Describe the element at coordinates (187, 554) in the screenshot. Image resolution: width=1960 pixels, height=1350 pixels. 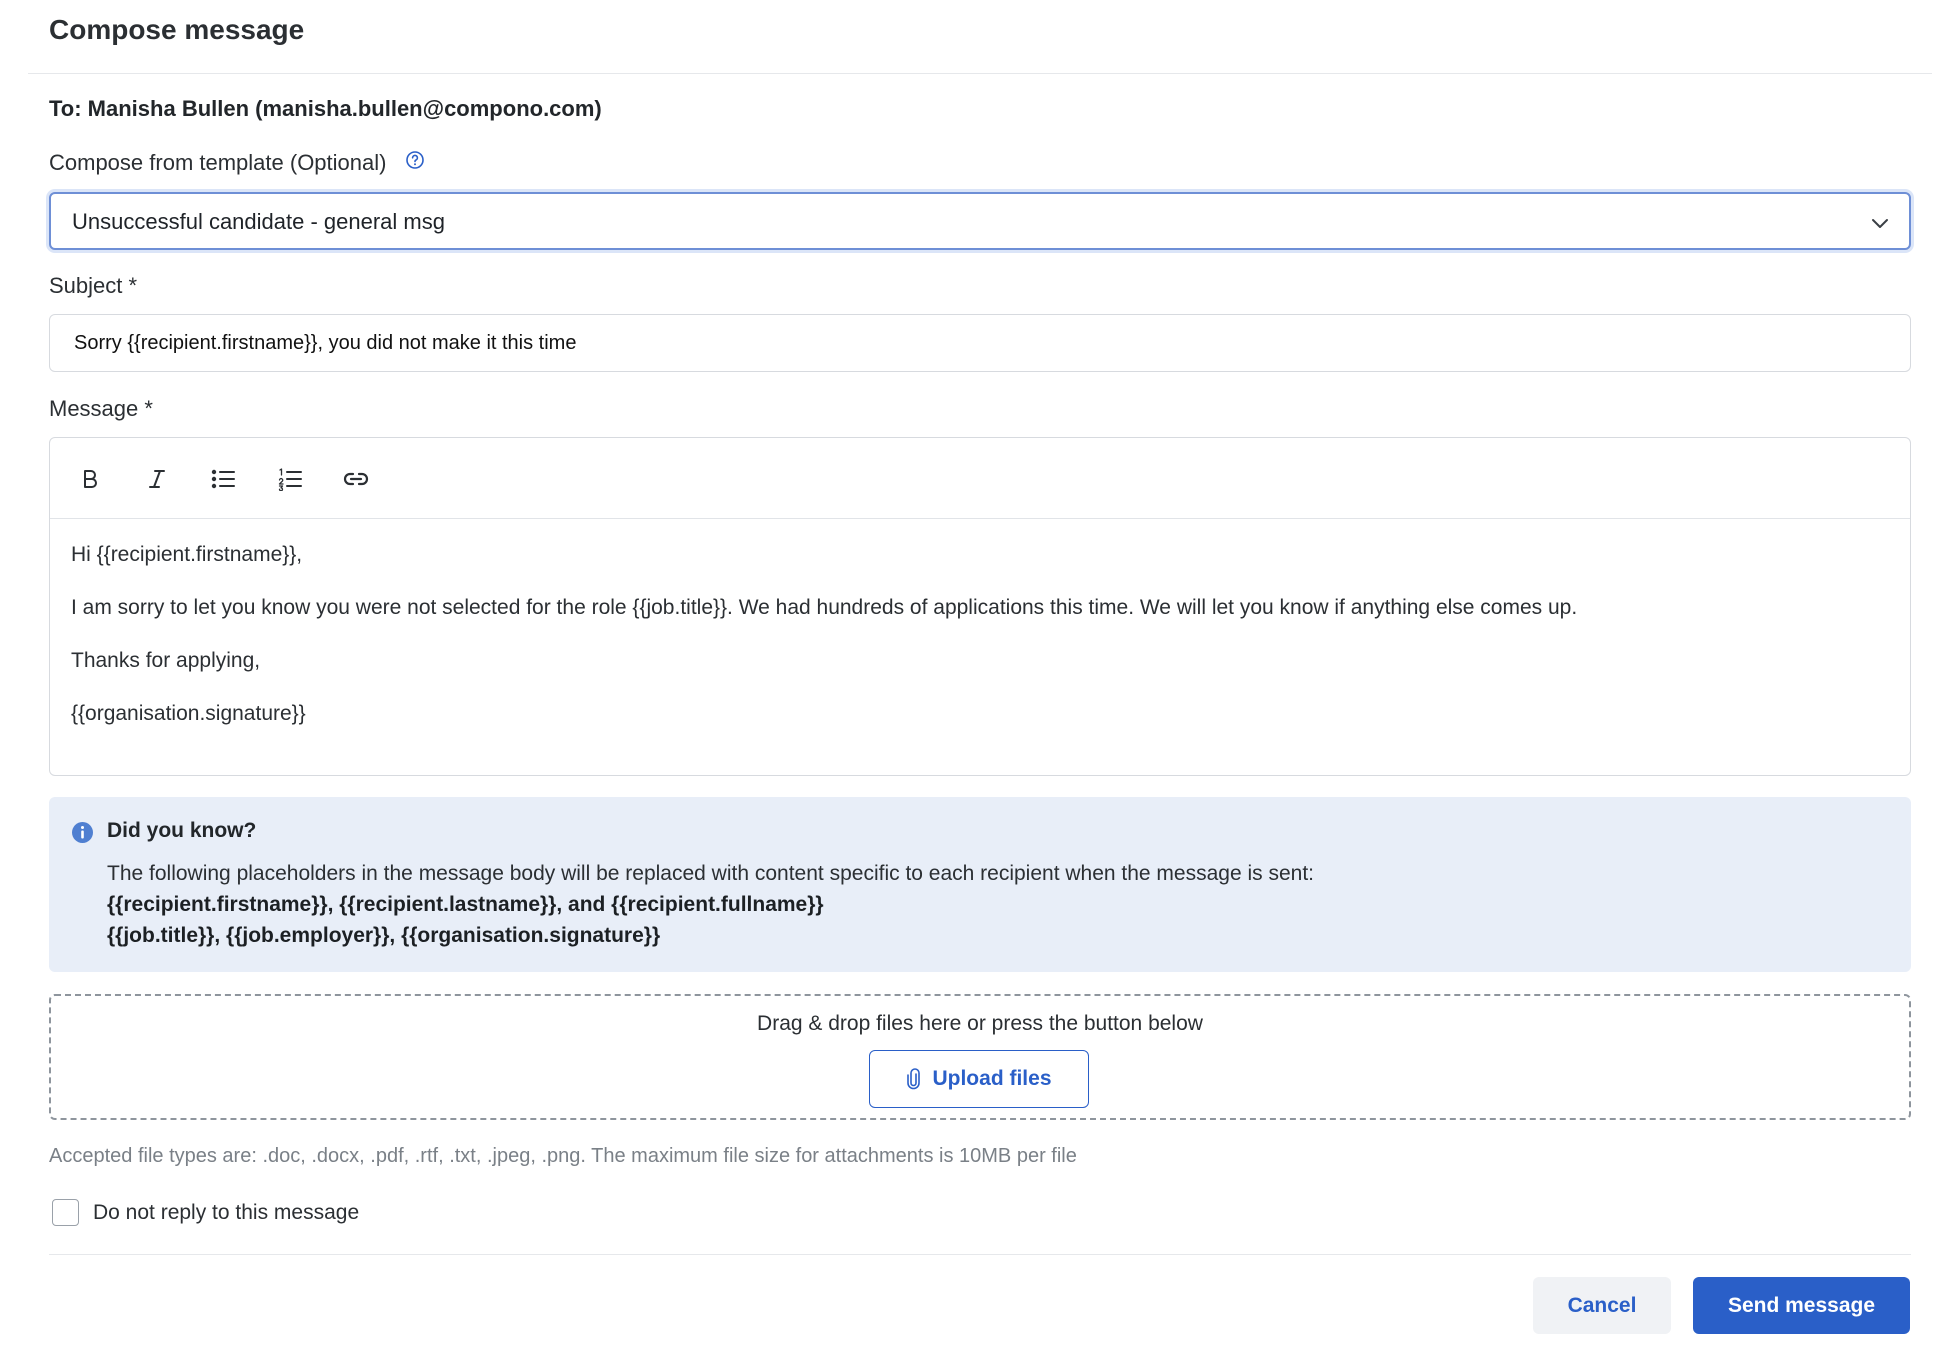
I see `message-paragraph: Hi {{recipient.firstname}},` at that location.